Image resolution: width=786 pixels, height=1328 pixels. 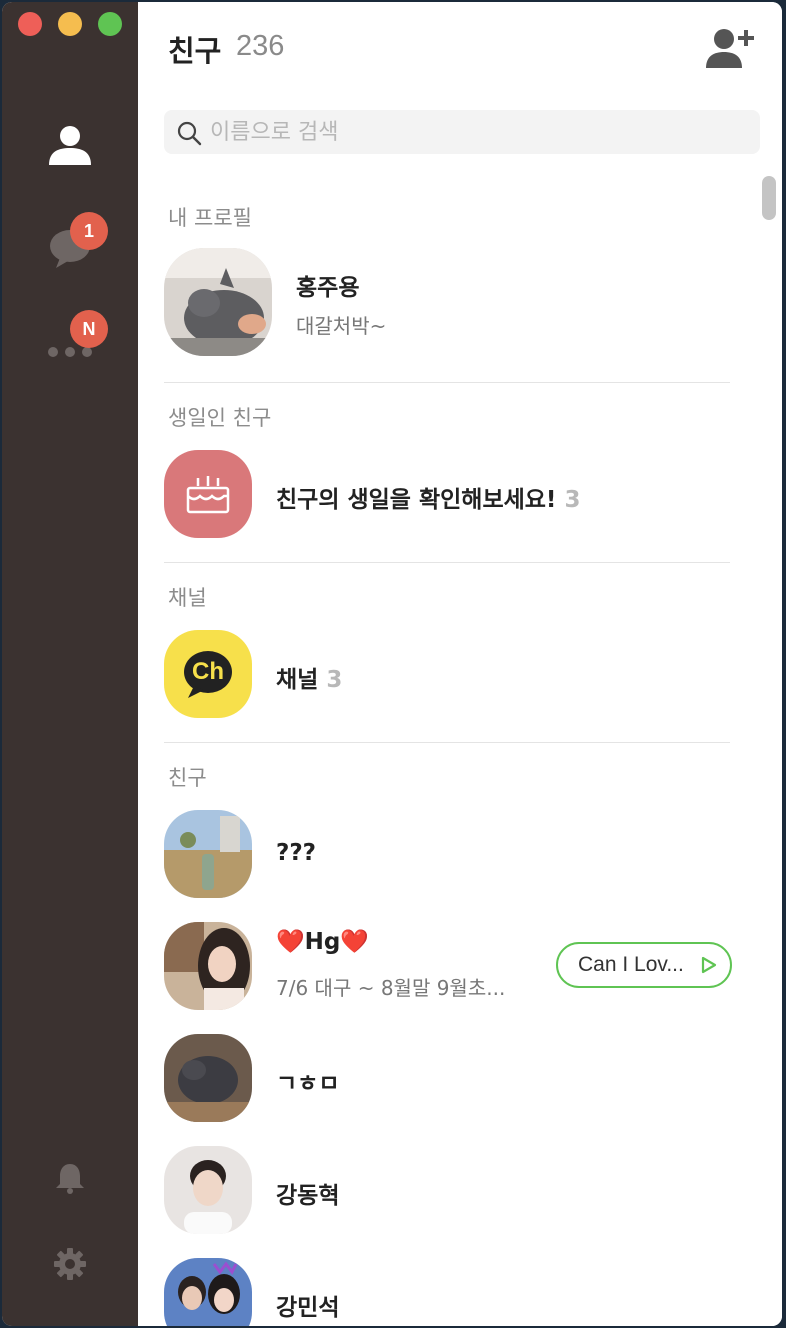 I want to click on channel-name: 채널, so click(x=297, y=680).